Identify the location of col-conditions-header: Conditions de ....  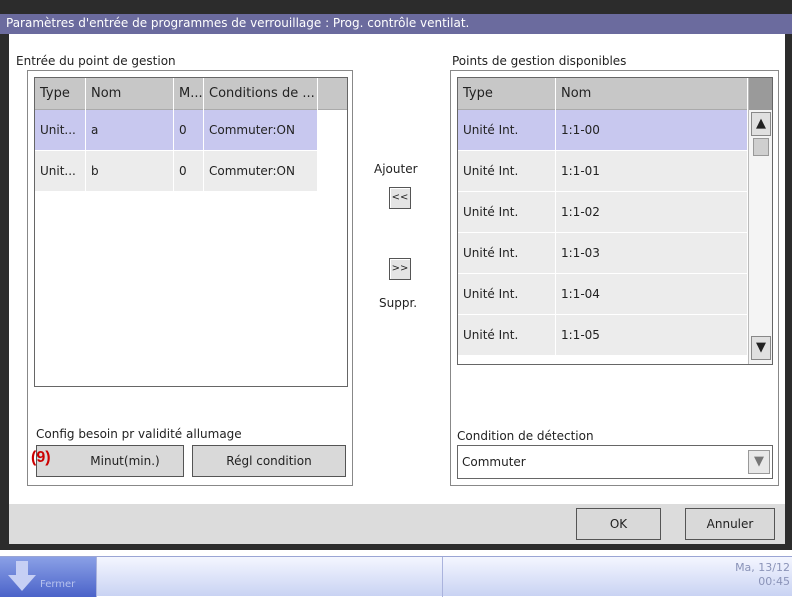
(261, 94).